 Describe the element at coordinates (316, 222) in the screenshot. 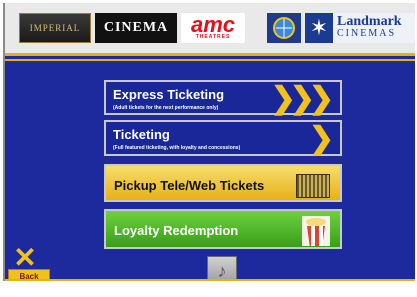

I see `popcorn-kernels` at that location.